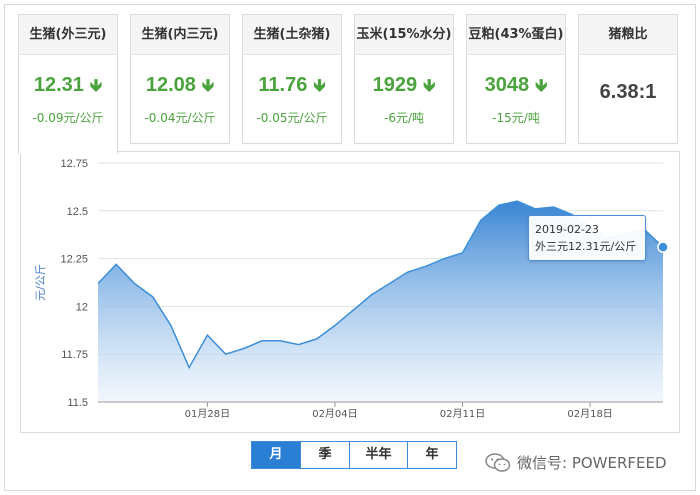  What do you see at coordinates (82, 307) in the screenshot?
I see `y-tick-label: 12` at bounding box center [82, 307].